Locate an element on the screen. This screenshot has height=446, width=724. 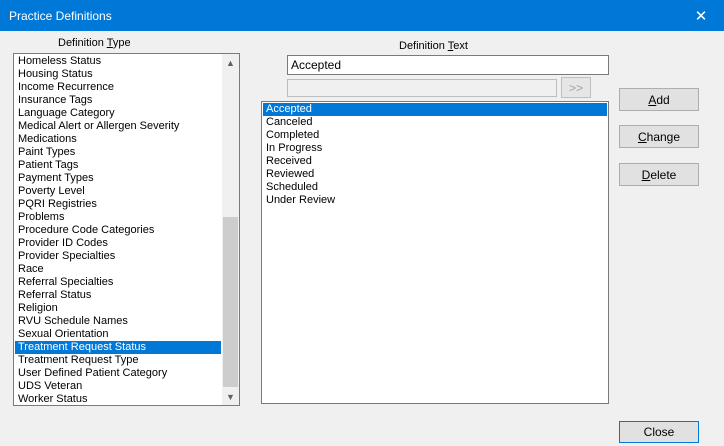
list-item: Religion is located at coordinates (118, 308).